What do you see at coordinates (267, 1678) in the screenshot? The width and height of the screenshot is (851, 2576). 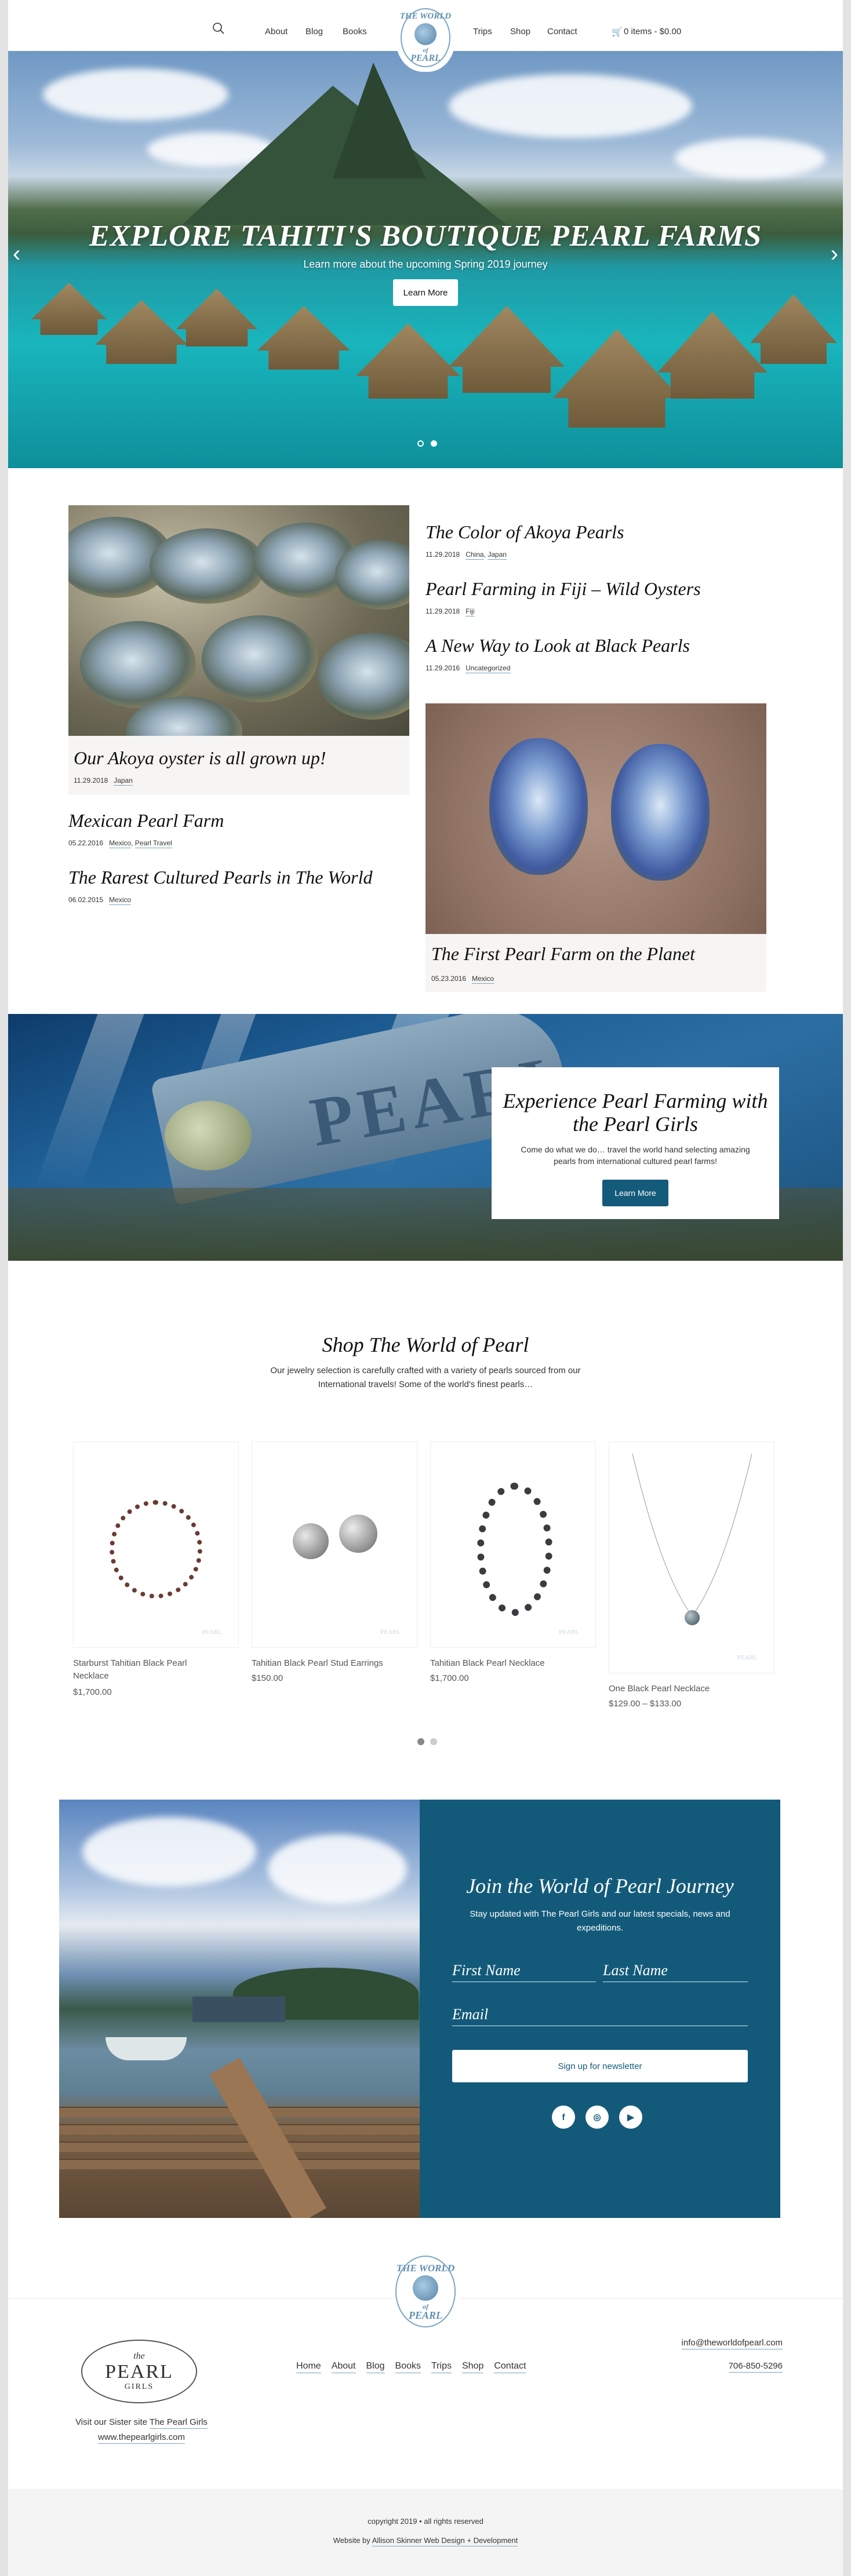 I see `product-price: $150.00` at bounding box center [267, 1678].